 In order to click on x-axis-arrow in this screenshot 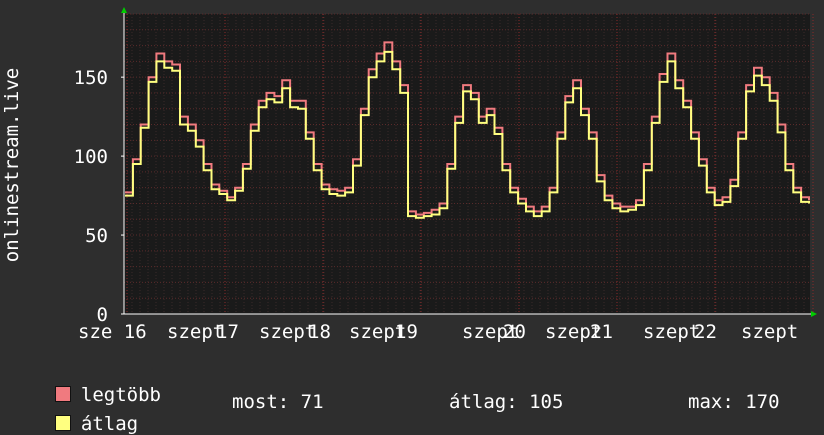, I will do `click(814, 314)`.